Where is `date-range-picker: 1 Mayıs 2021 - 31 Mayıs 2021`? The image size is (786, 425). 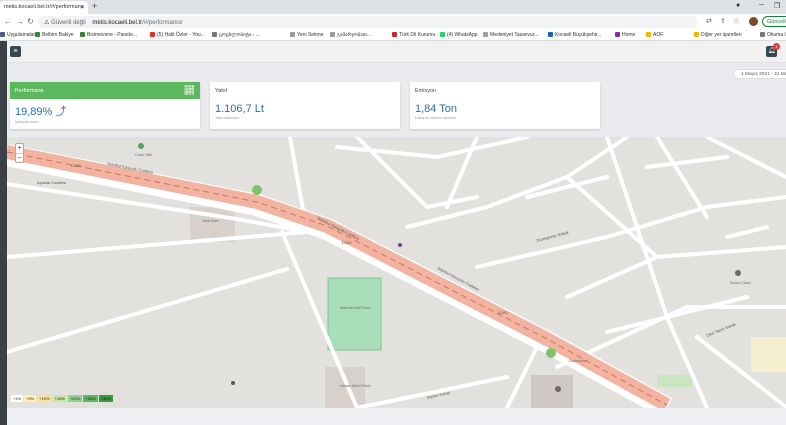 date-range-picker: 1 Mayıs 2021 - 31 Mayıs 2021 is located at coordinates (759, 74).